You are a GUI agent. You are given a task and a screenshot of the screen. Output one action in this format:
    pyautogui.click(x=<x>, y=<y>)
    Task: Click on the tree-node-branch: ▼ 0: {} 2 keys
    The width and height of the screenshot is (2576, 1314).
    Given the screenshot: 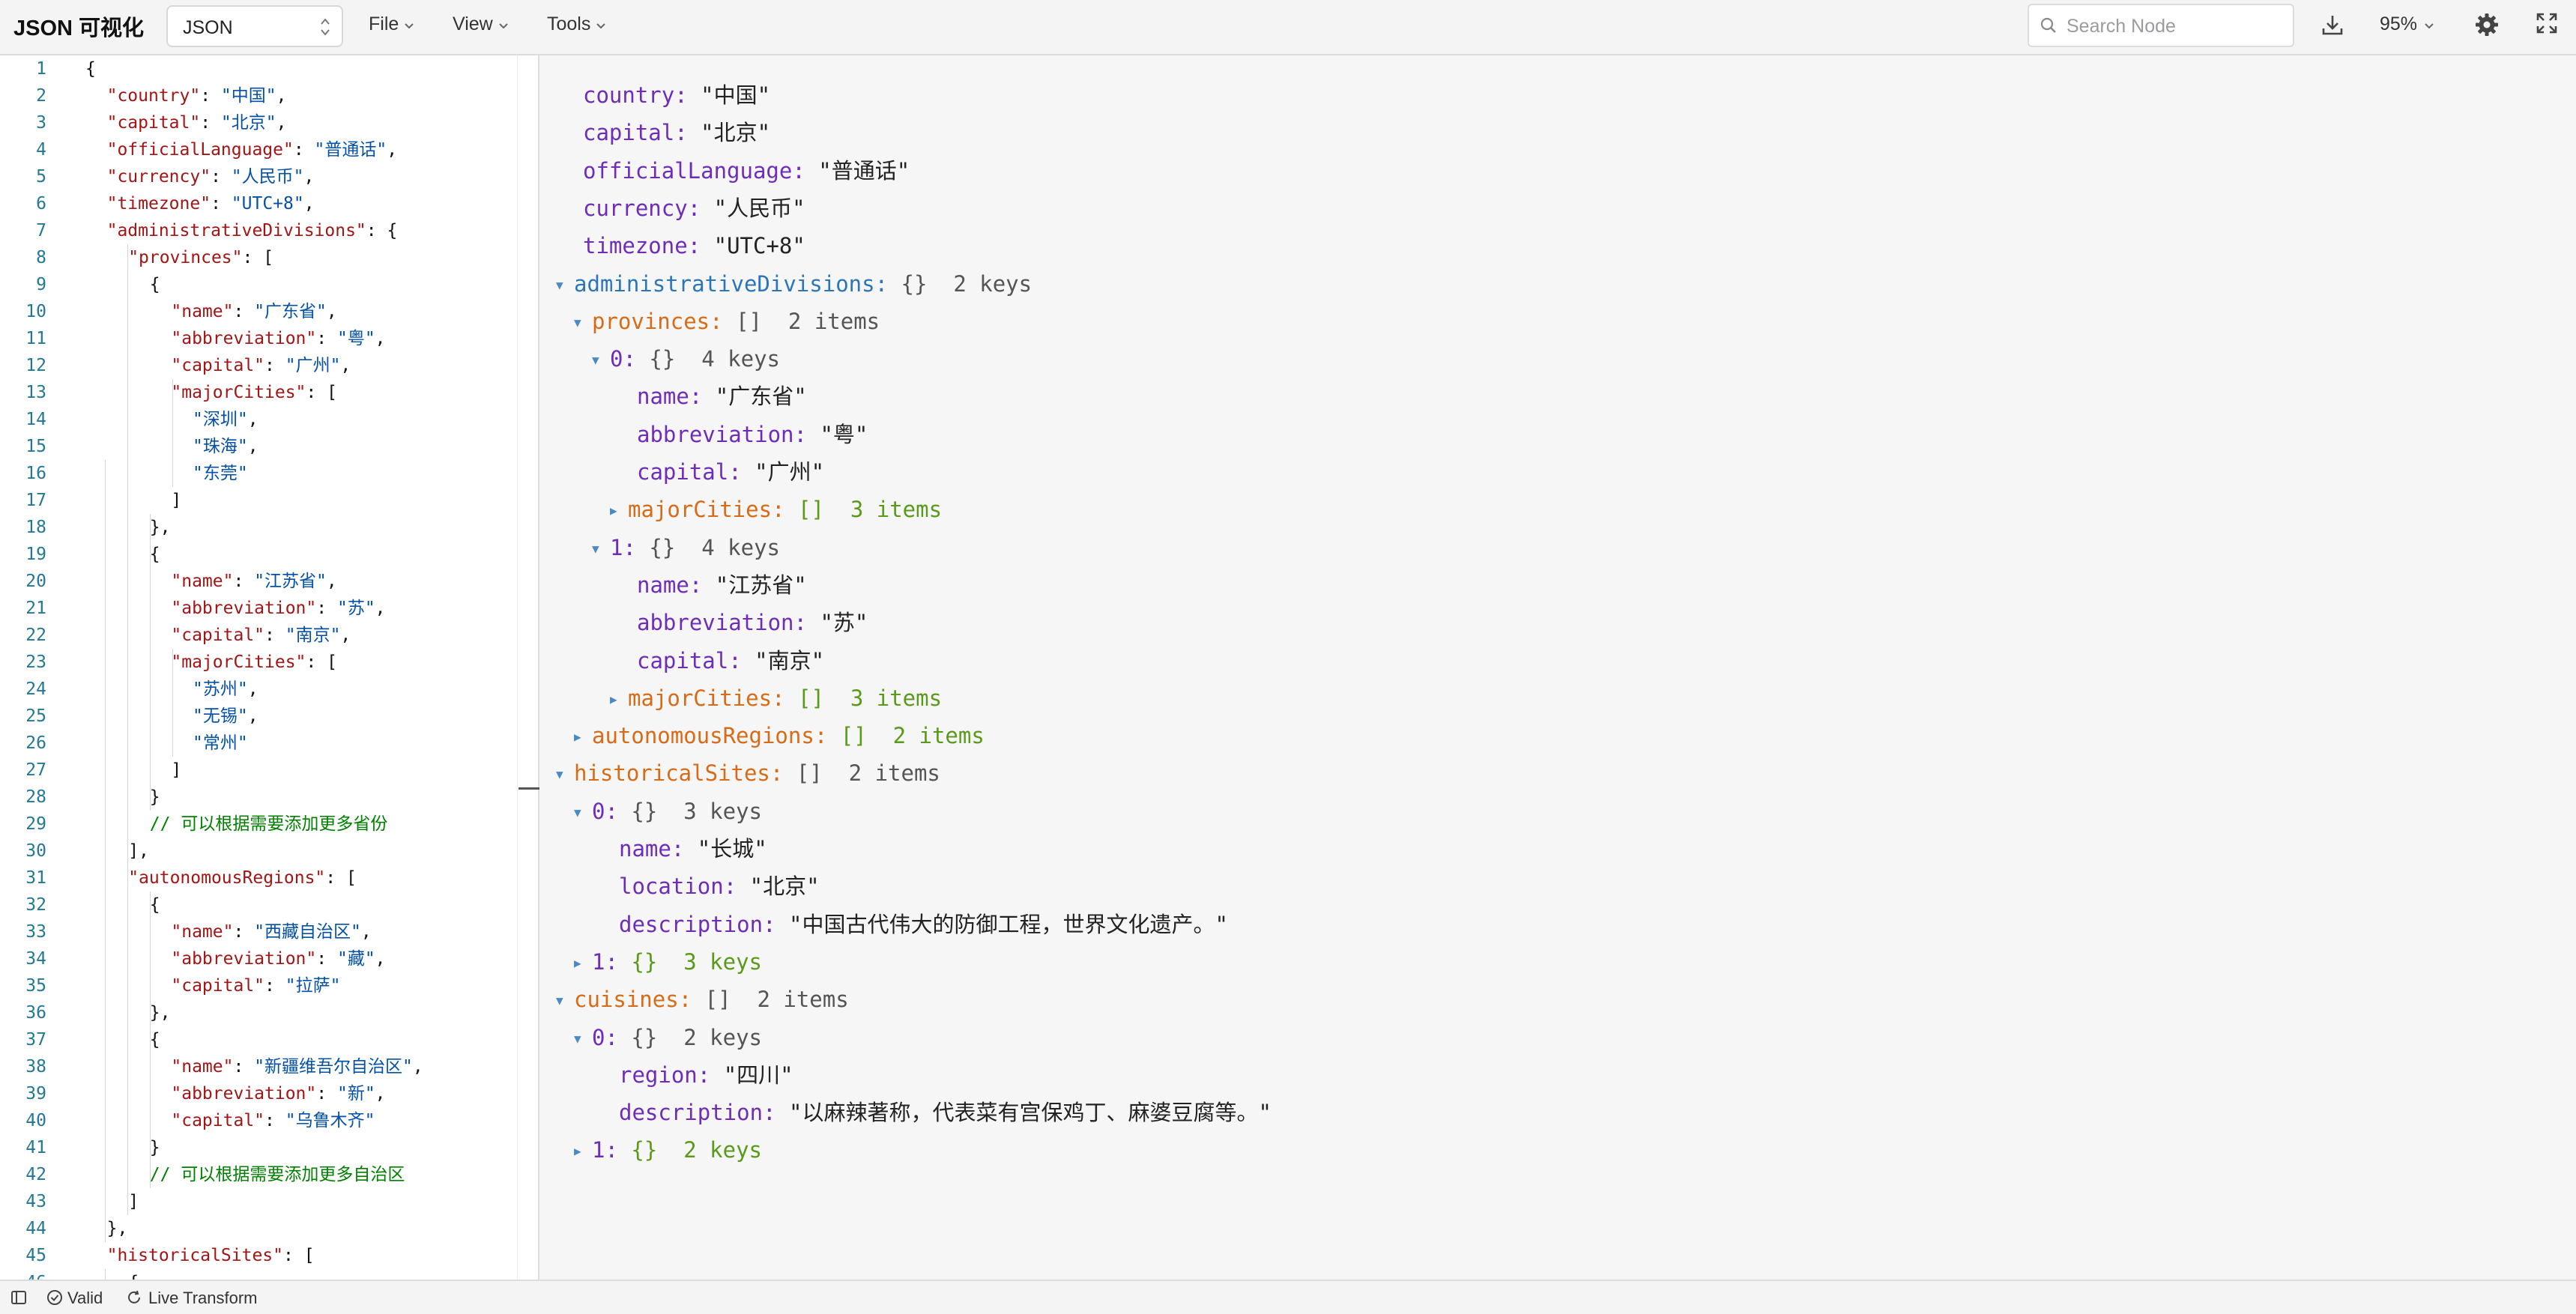 What is the action you would take?
    pyautogui.click(x=668, y=1038)
    